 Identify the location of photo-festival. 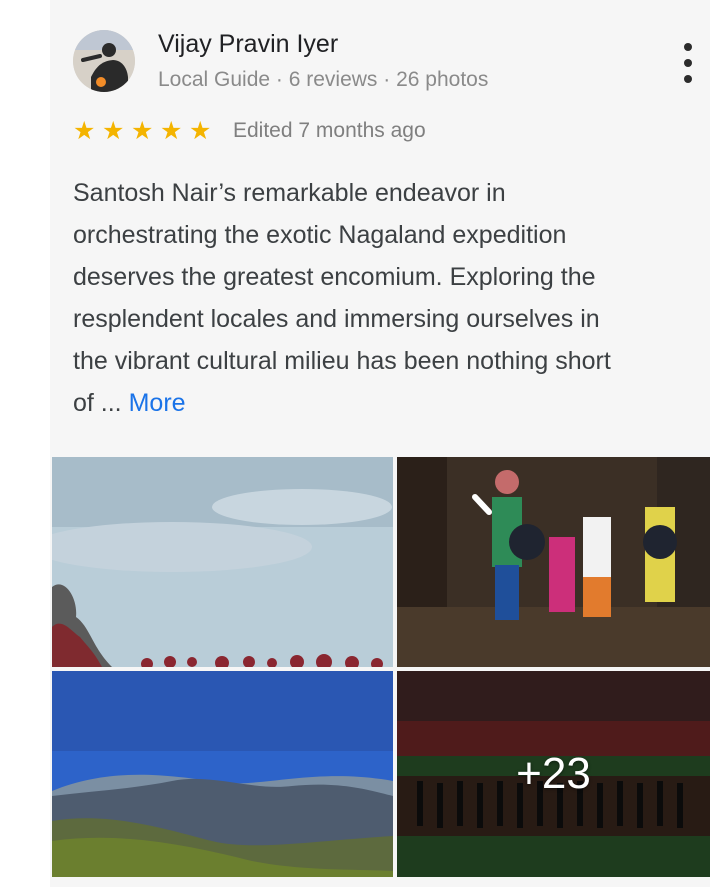
(553, 774).